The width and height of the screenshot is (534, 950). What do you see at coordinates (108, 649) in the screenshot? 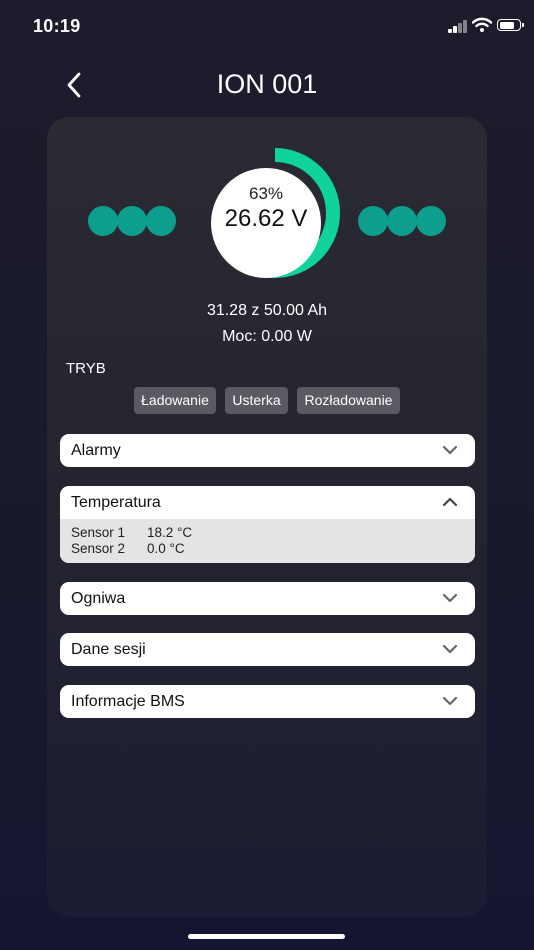
I see `accordion-session-title: Dane sesji` at bounding box center [108, 649].